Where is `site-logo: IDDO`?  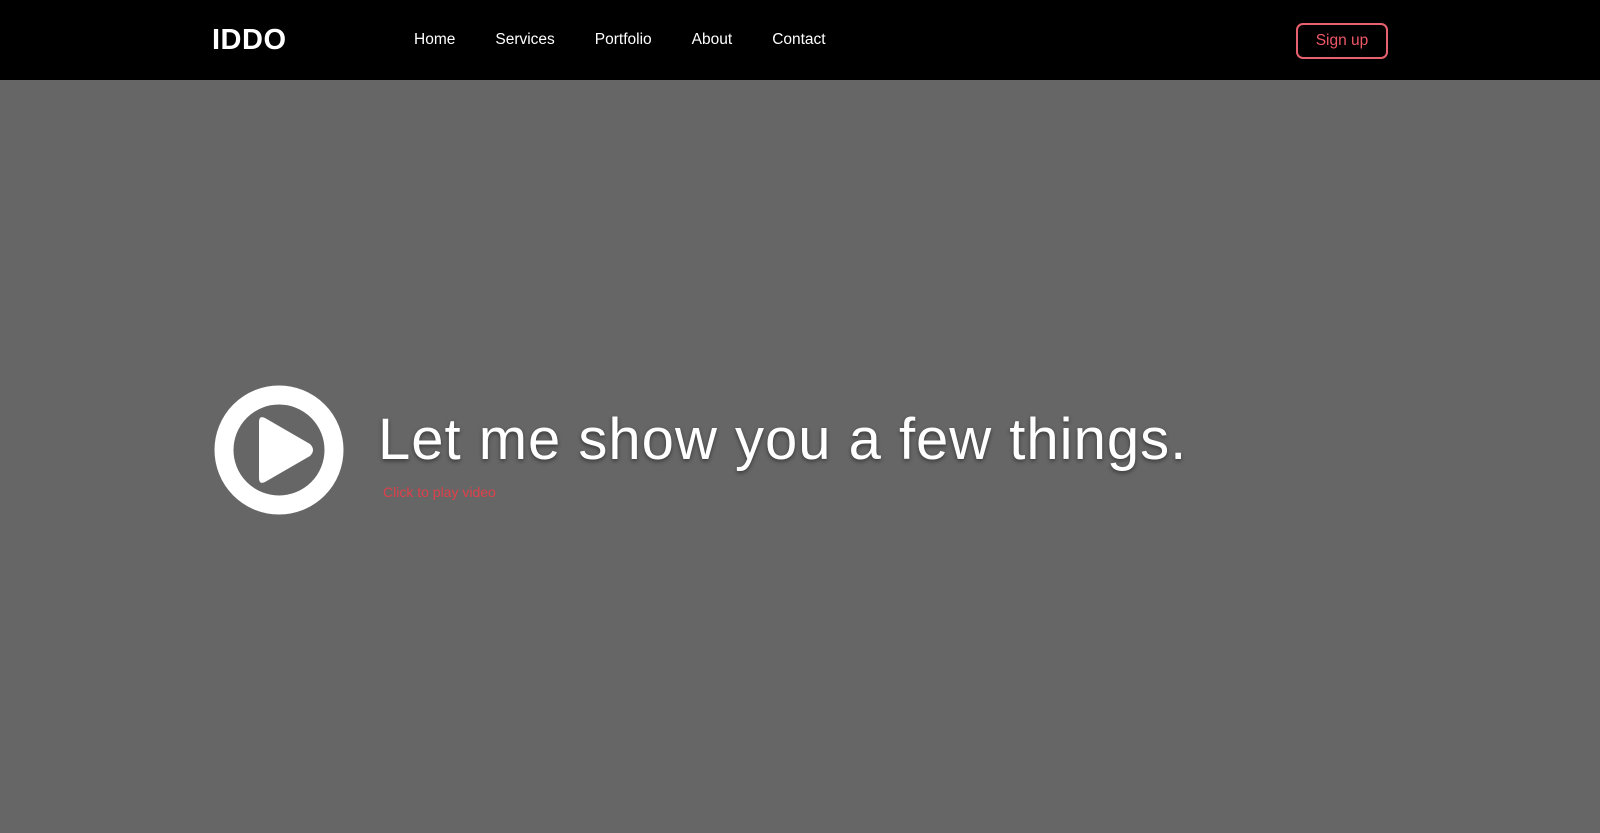 site-logo: IDDO is located at coordinates (249, 40).